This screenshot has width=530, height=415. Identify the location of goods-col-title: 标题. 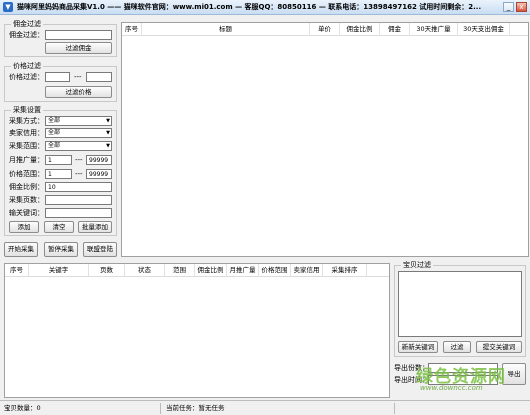
(226, 29).